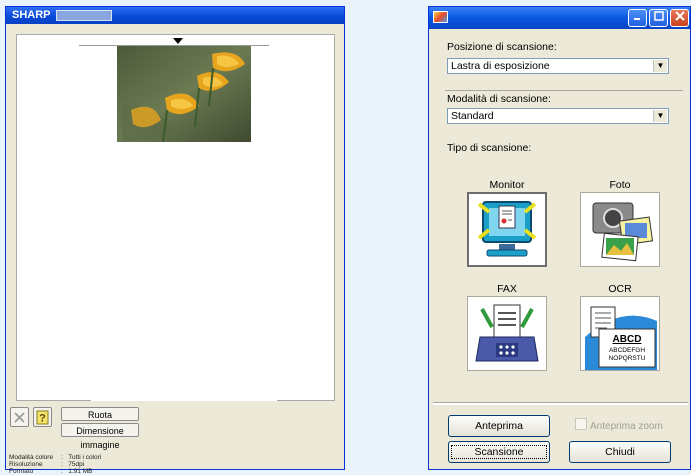  Describe the element at coordinates (472, 116) in the screenshot. I see `scan-mode-value: Standard` at that location.